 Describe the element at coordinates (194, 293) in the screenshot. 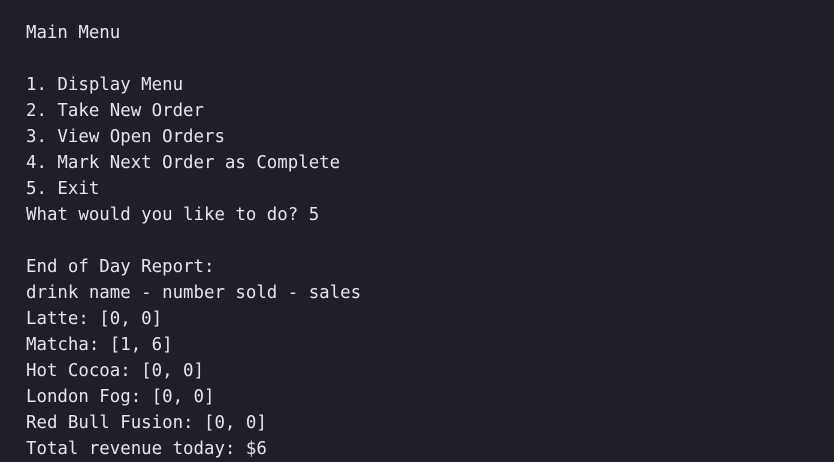

I see `report-header: drink name - number sold - sales` at that location.